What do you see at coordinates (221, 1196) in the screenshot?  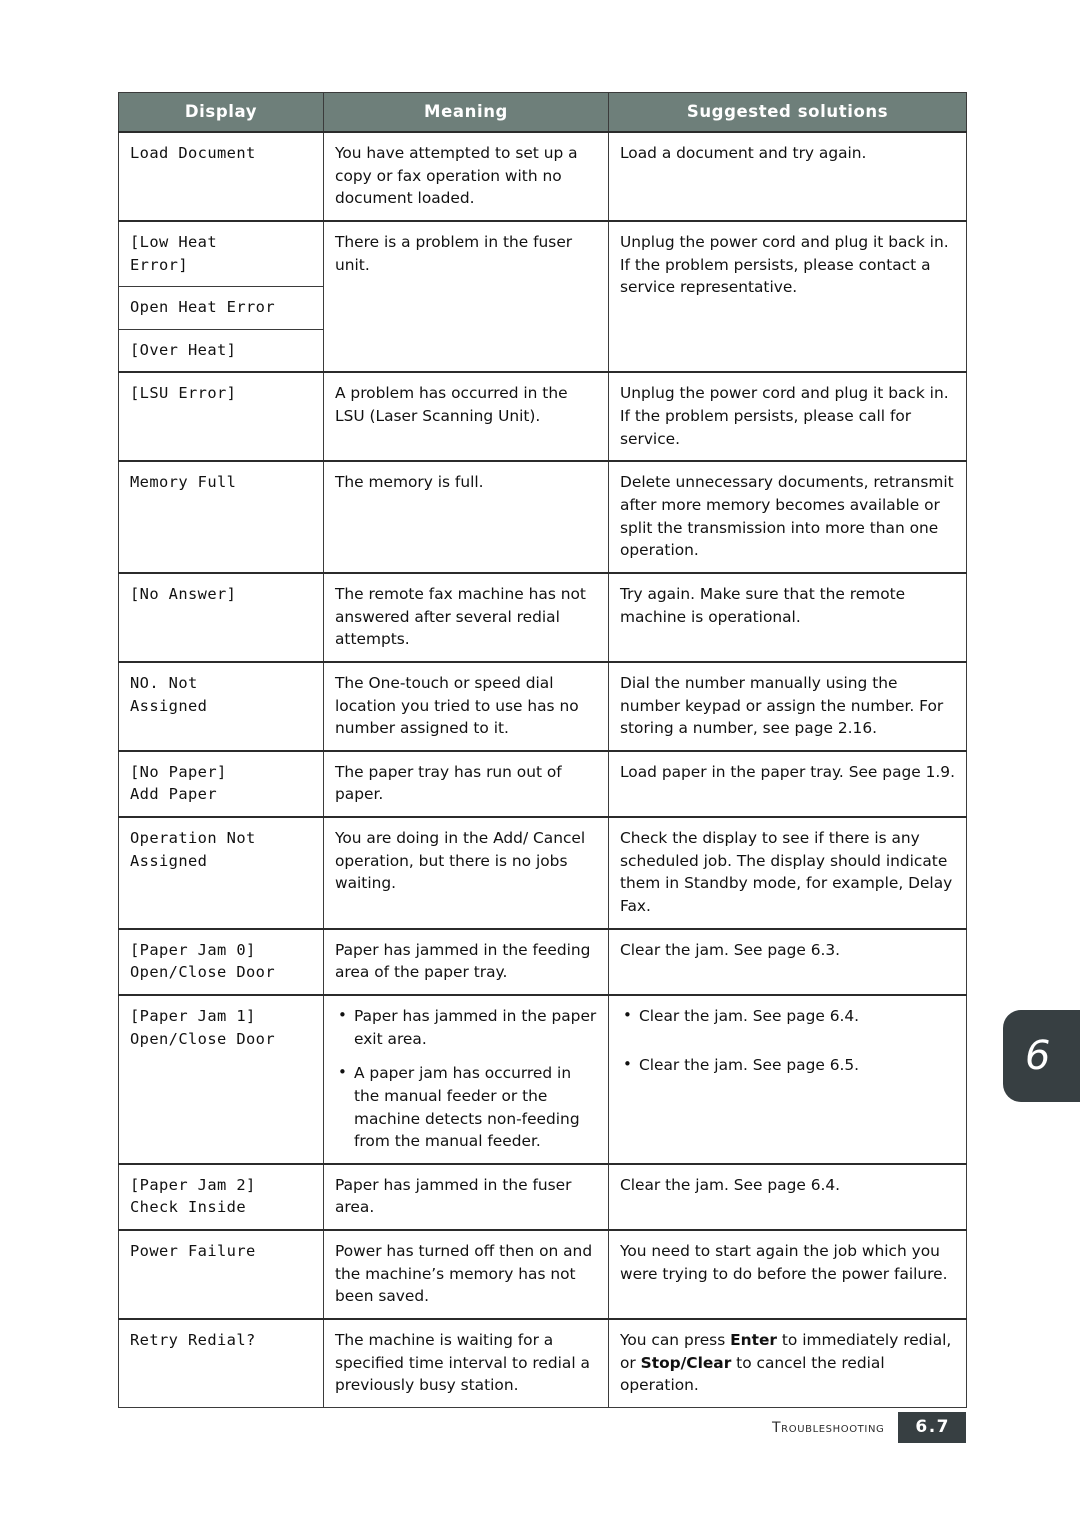 I see `display-code: [Paper Jam 2] Check Inside` at bounding box center [221, 1196].